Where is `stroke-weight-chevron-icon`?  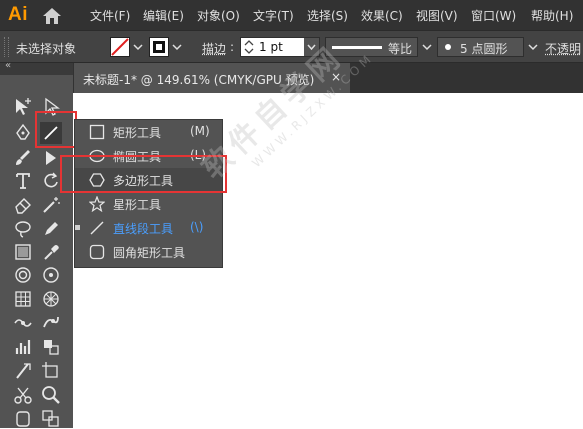 stroke-weight-chevron-icon is located at coordinates (311, 47).